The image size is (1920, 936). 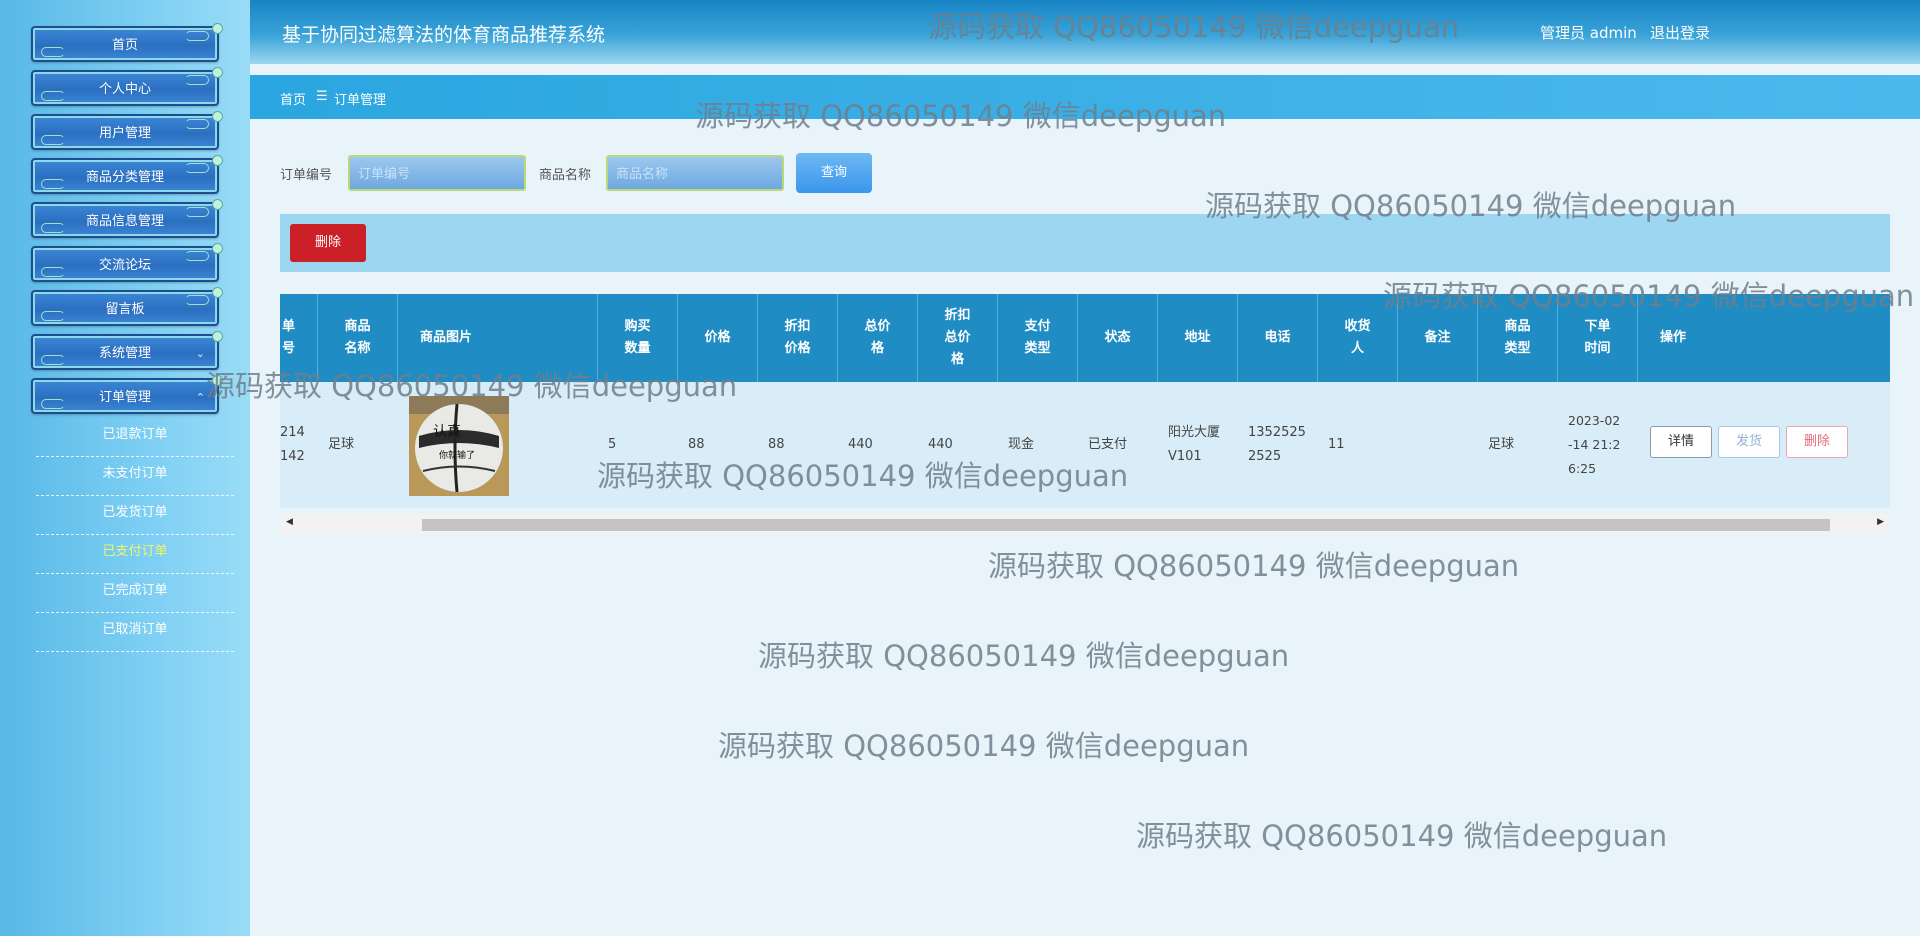 I want to click on th-discount-total: 折扣 总价 格, so click(x=958, y=338).